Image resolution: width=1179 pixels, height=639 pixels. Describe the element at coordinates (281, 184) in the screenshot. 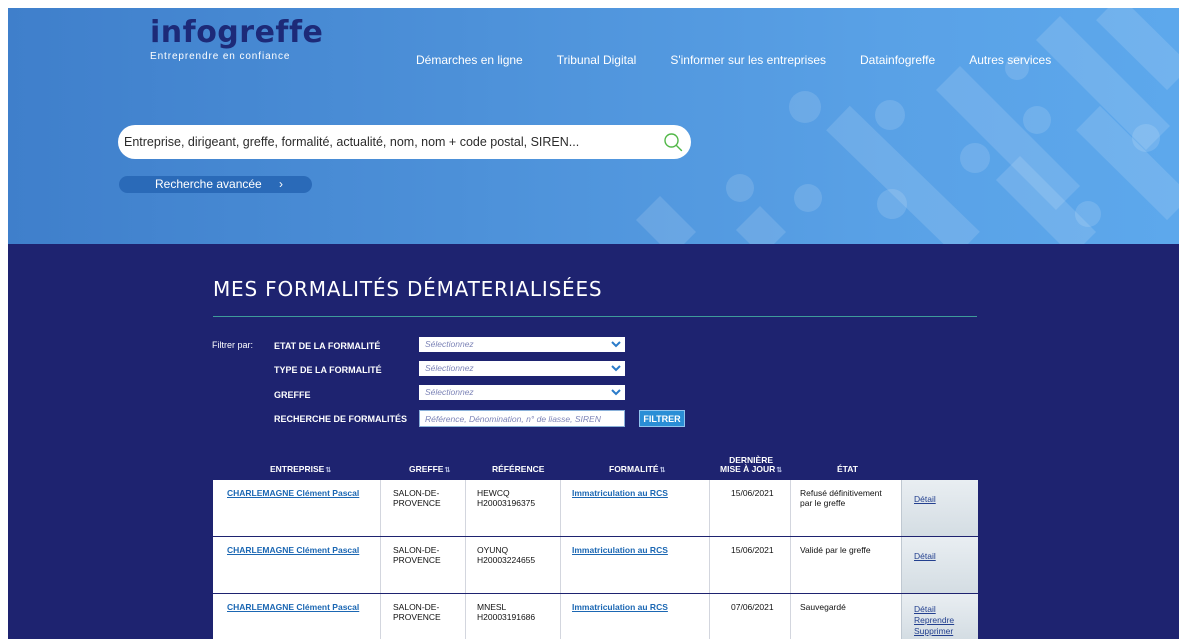

I see `chevron-right-icon: ›` at that location.